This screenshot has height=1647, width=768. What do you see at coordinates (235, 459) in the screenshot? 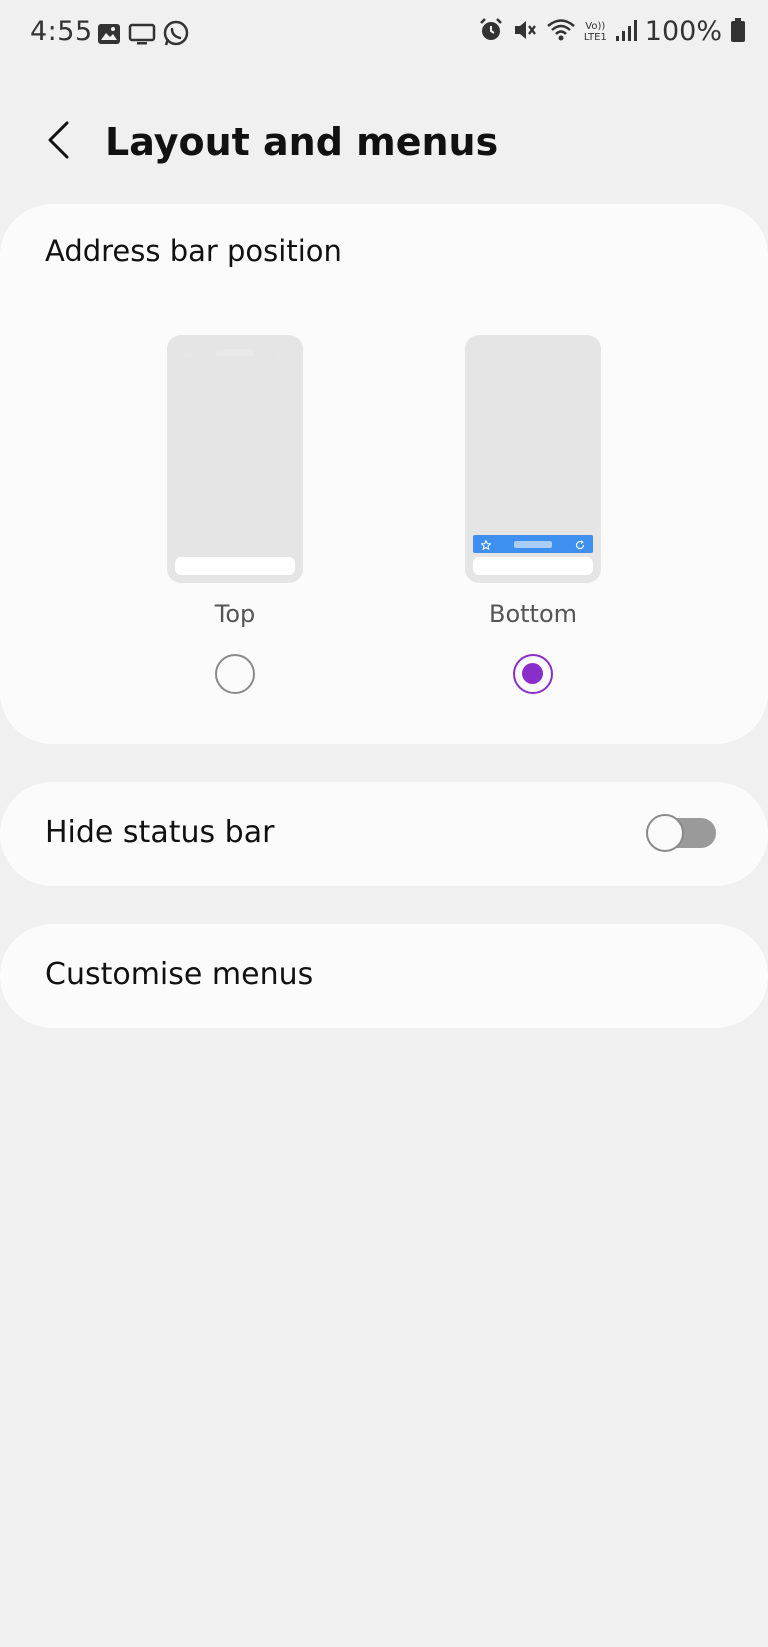
I see `phone-preview-top` at bounding box center [235, 459].